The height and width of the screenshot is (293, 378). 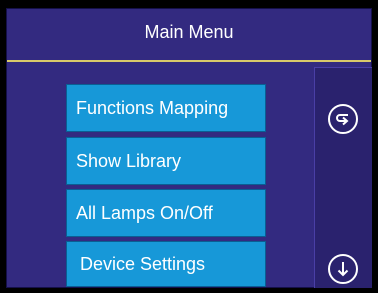 I want to click on side-panel, so click(x=343, y=177).